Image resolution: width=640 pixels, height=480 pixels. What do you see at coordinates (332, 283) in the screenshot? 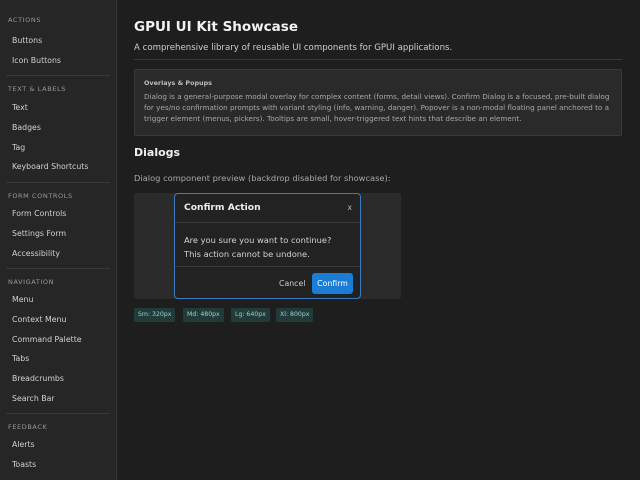
I see `confirm-button: Confirm` at bounding box center [332, 283].